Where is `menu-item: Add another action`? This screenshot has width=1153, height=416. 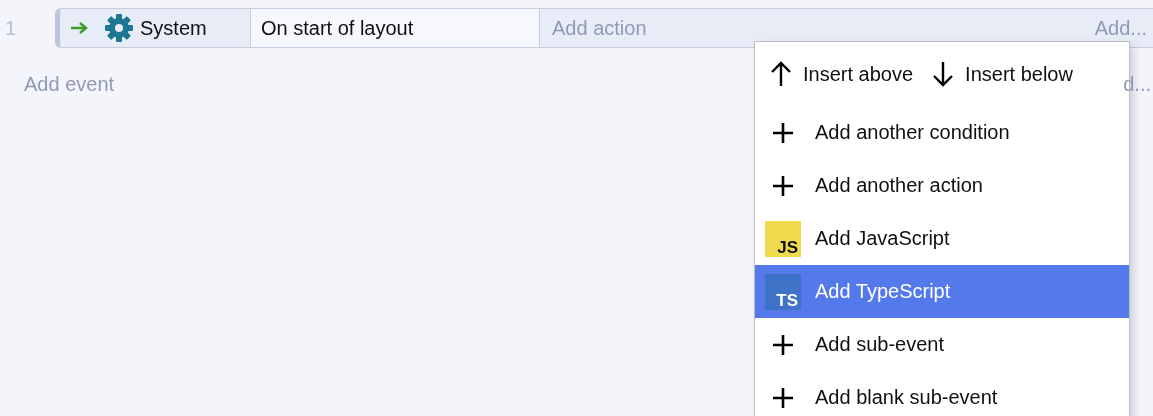
menu-item: Add another action is located at coordinates (942, 185).